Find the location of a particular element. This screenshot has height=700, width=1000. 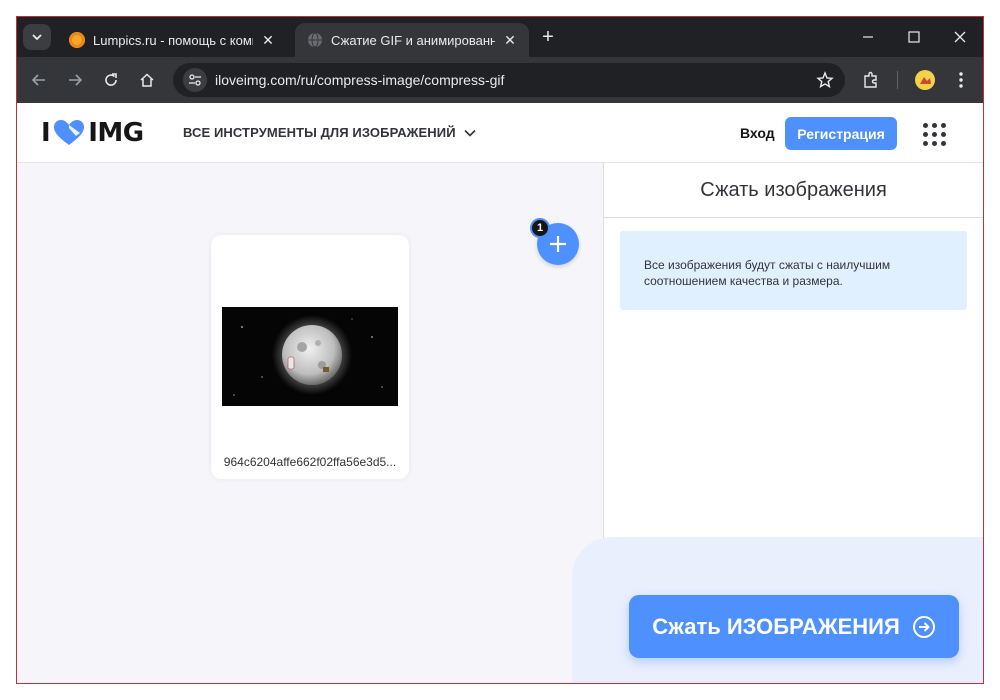

extensions-button is located at coordinates (871, 80).